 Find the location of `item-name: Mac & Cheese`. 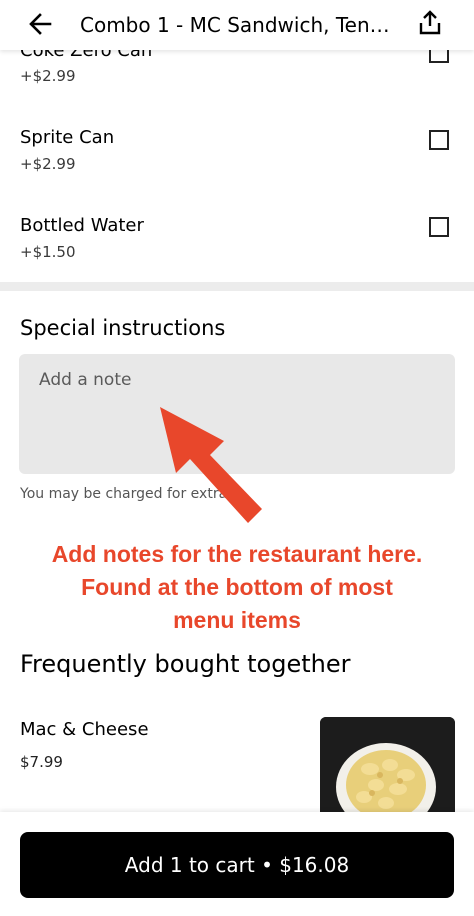

item-name: Mac & Cheese is located at coordinates (84, 730).